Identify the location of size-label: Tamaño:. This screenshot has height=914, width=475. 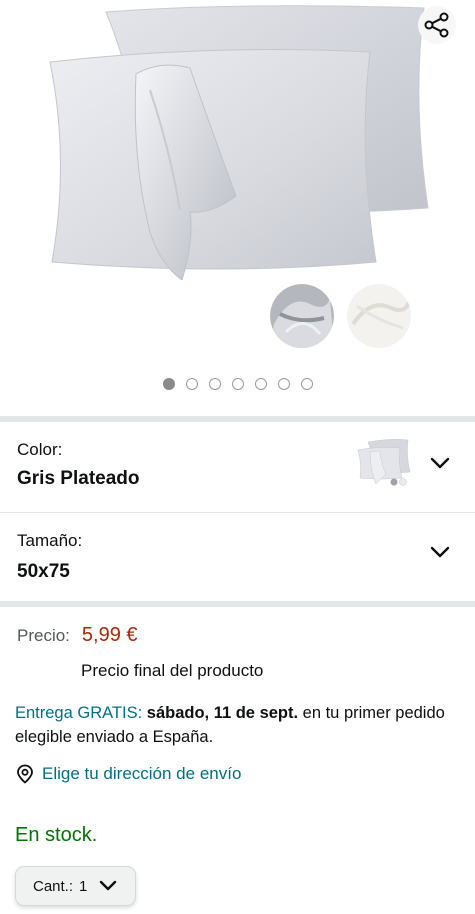
(50, 540).